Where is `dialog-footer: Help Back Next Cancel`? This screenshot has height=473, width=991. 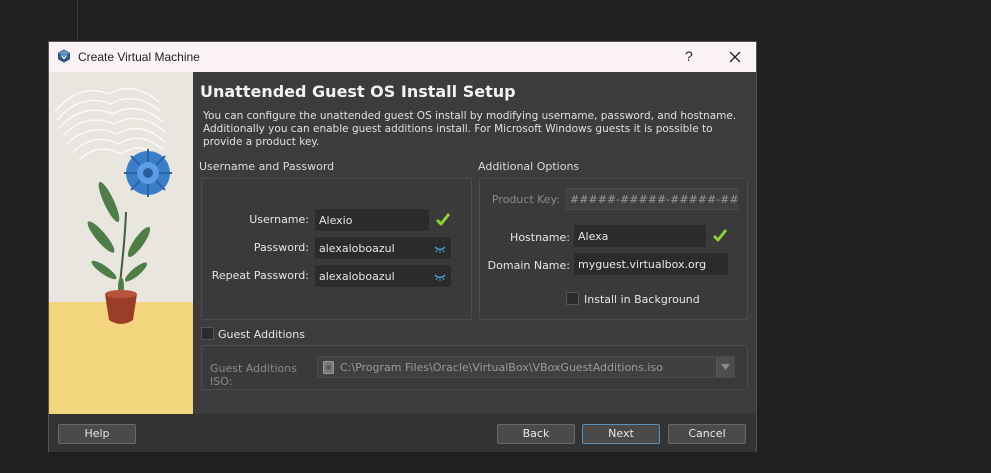
dialog-footer: Help Back Next Cancel is located at coordinates (402, 433).